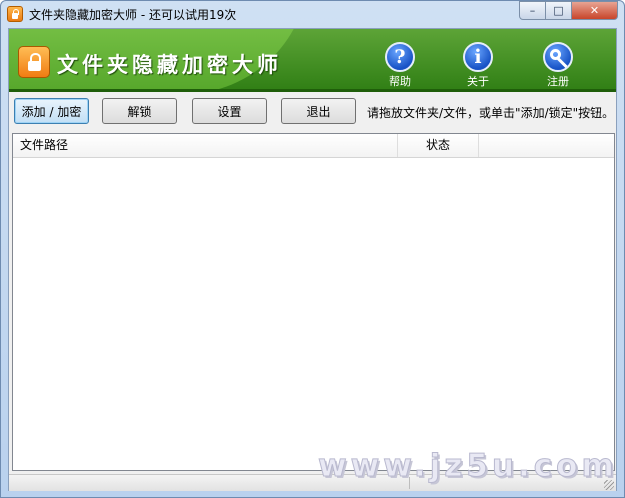 Image resolution: width=625 pixels, height=498 pixels. Describe the element at coordinates (34, 66) in the screenshot. I see `lock-body` at that location.